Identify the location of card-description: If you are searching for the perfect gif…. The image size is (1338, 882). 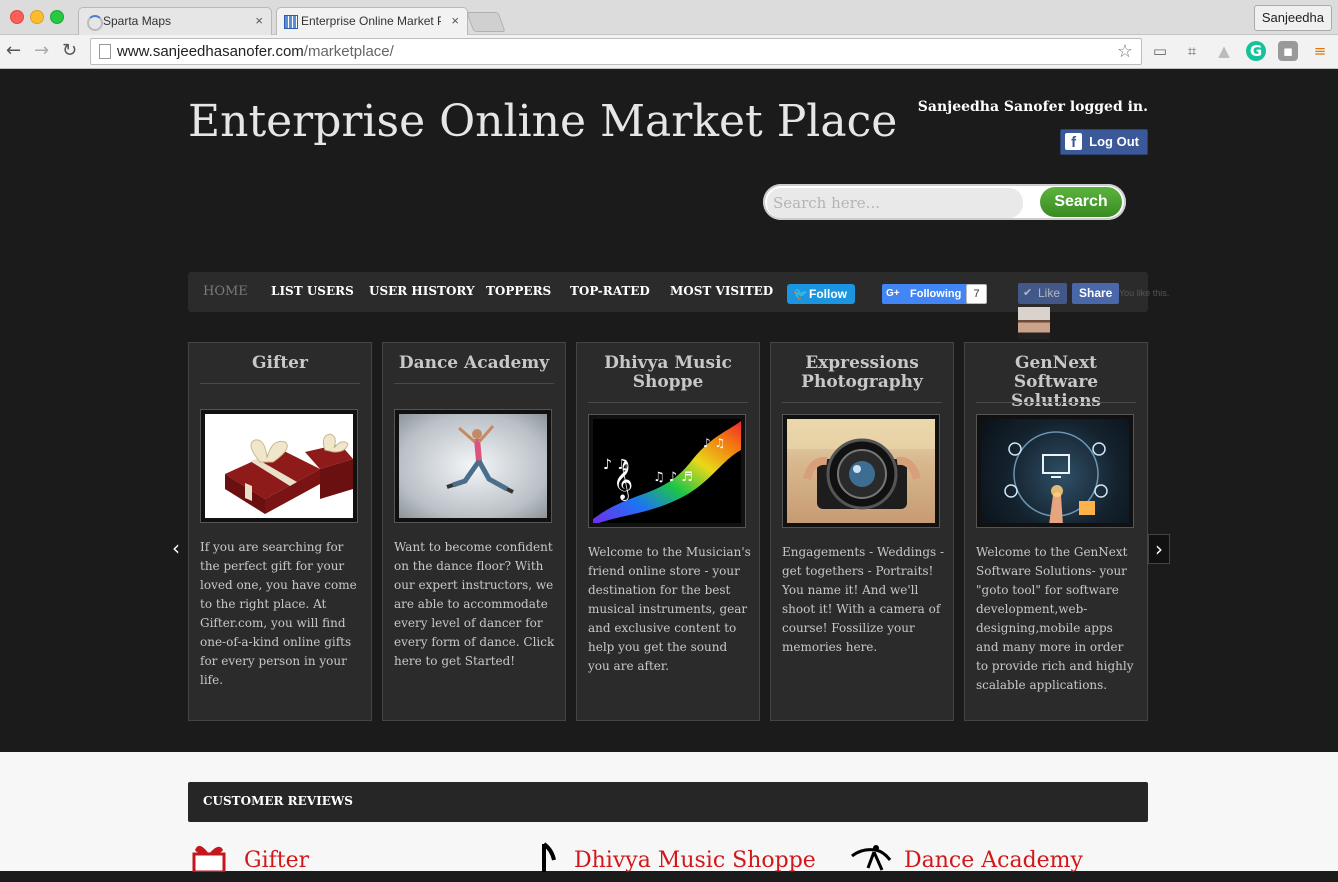
(278, 613).